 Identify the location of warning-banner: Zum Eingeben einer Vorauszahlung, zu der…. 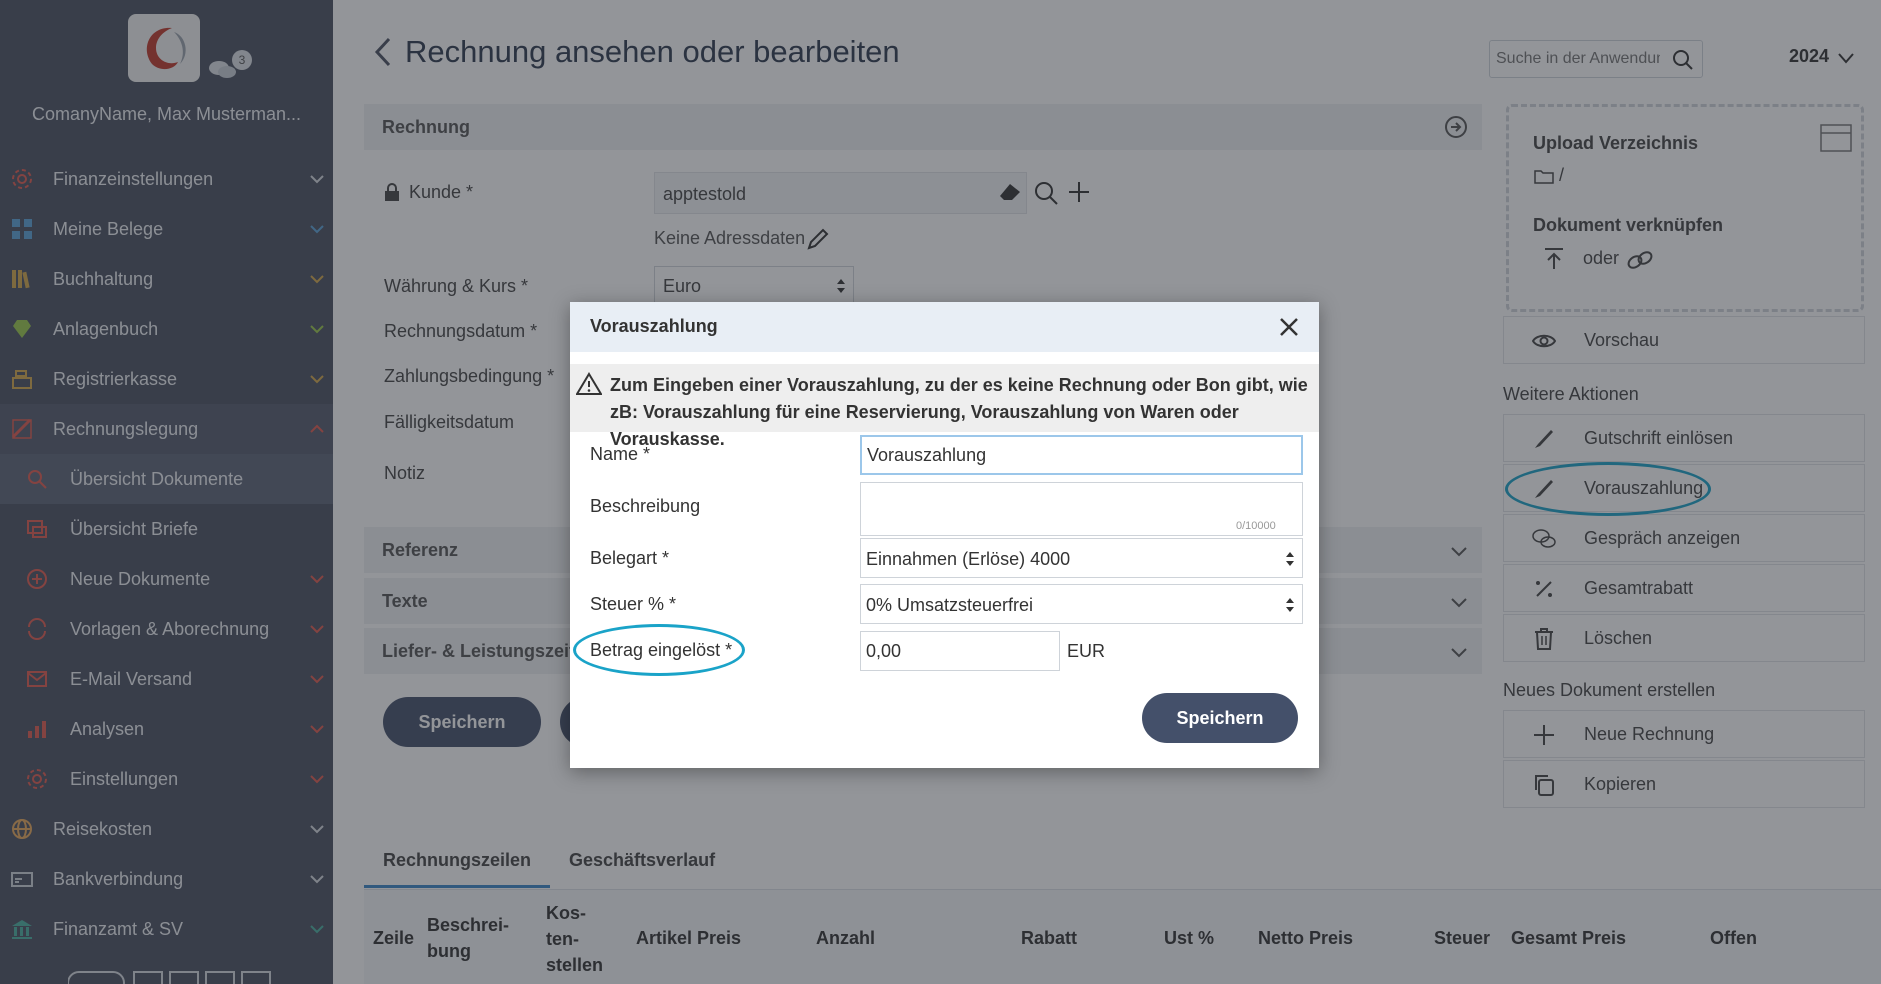
(944, 406).